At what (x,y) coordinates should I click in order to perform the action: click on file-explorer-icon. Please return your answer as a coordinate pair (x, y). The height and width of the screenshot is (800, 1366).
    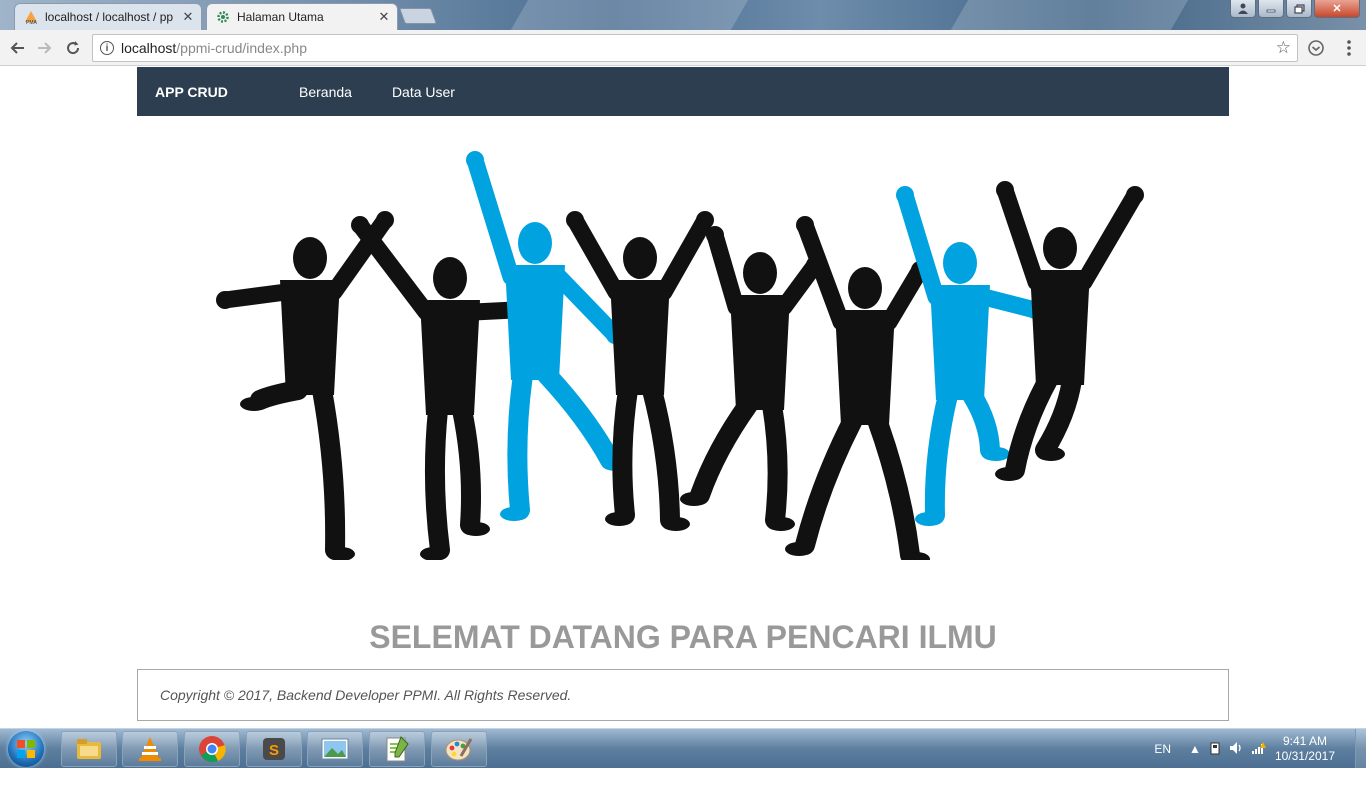
    Looking at the image, I should click on (89, 749).